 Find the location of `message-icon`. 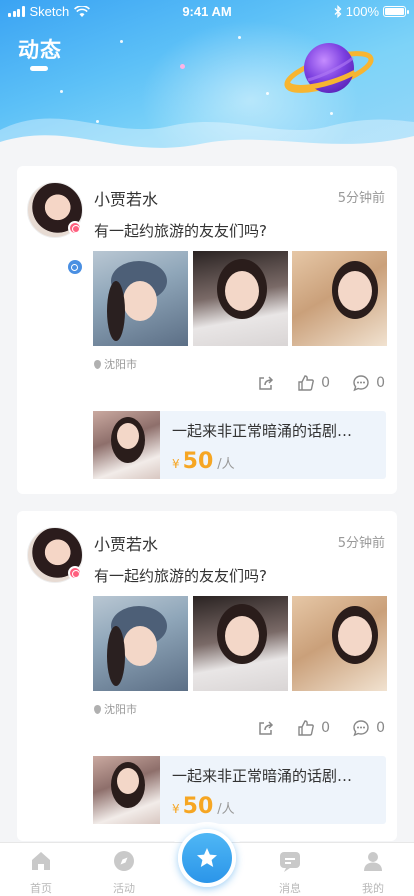

message-icon is located at coordinates (290, 862).